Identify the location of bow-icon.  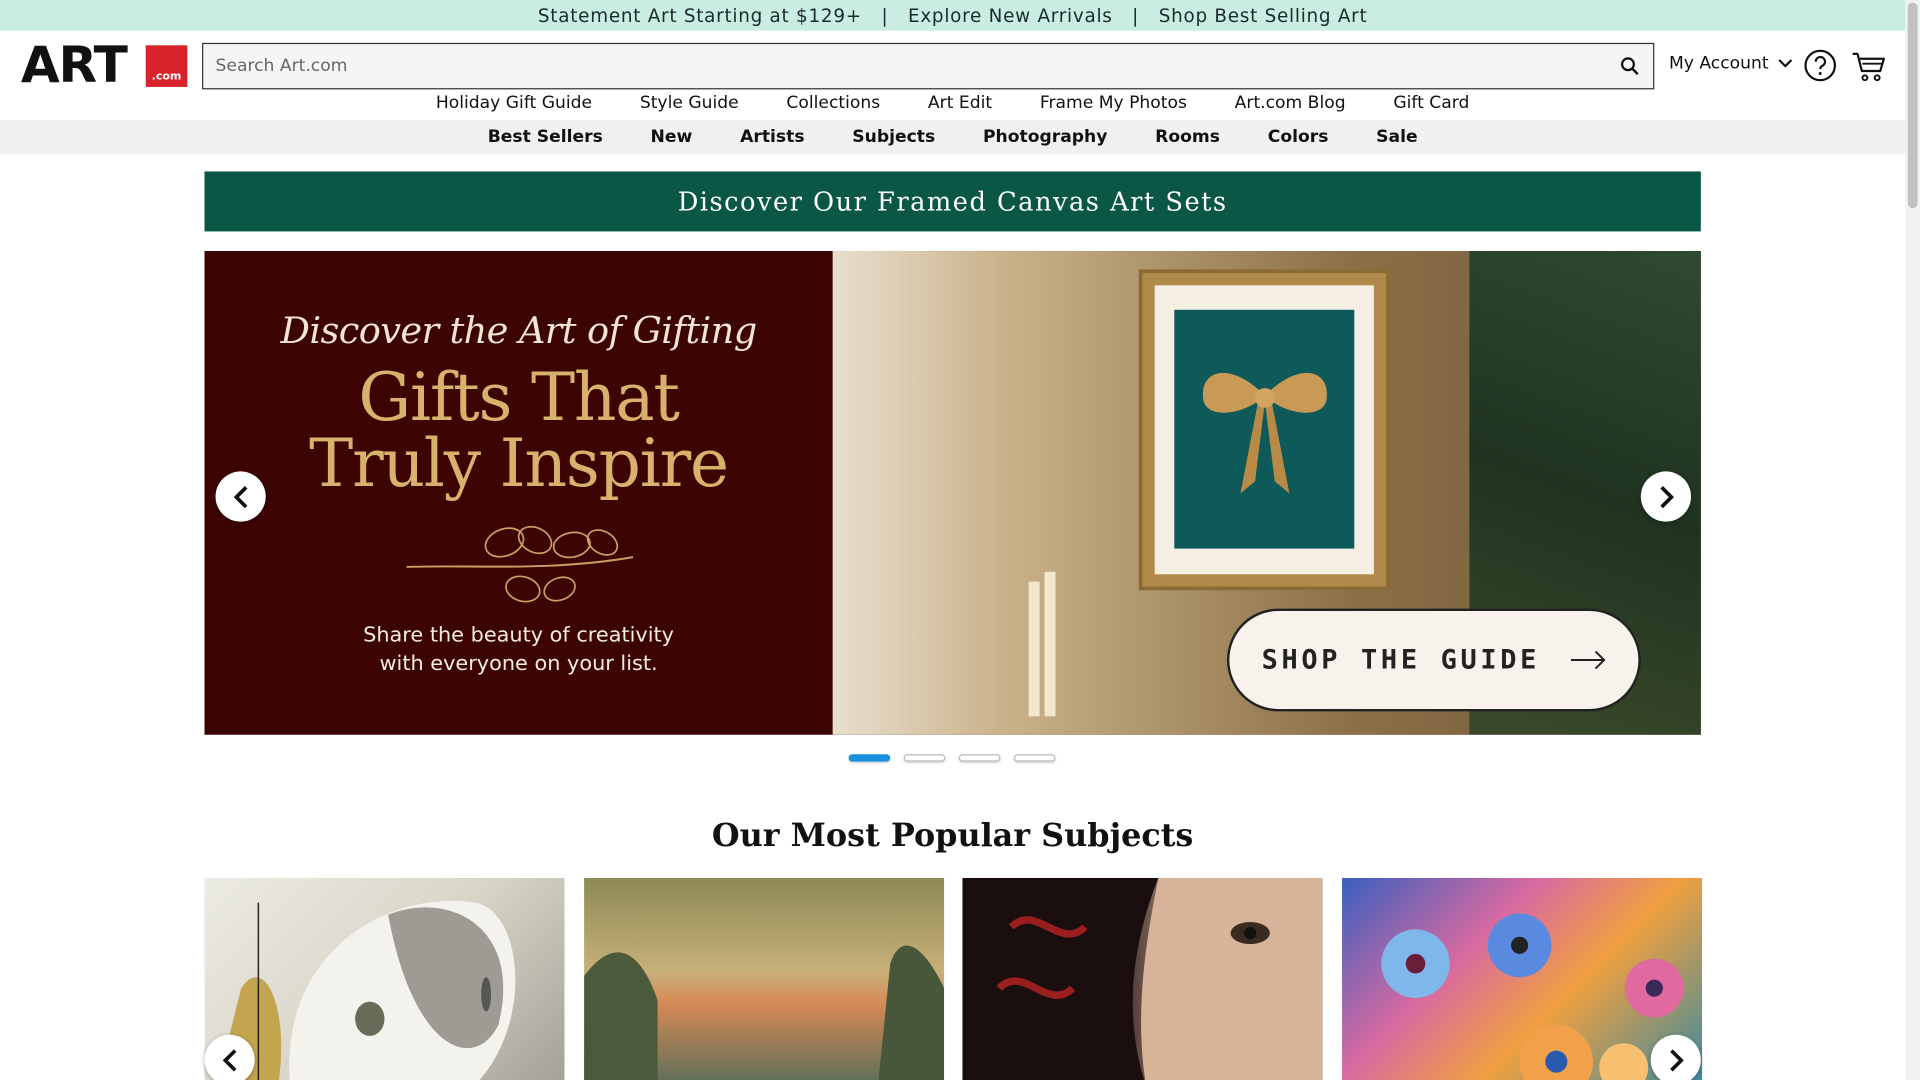
(1264, 433).